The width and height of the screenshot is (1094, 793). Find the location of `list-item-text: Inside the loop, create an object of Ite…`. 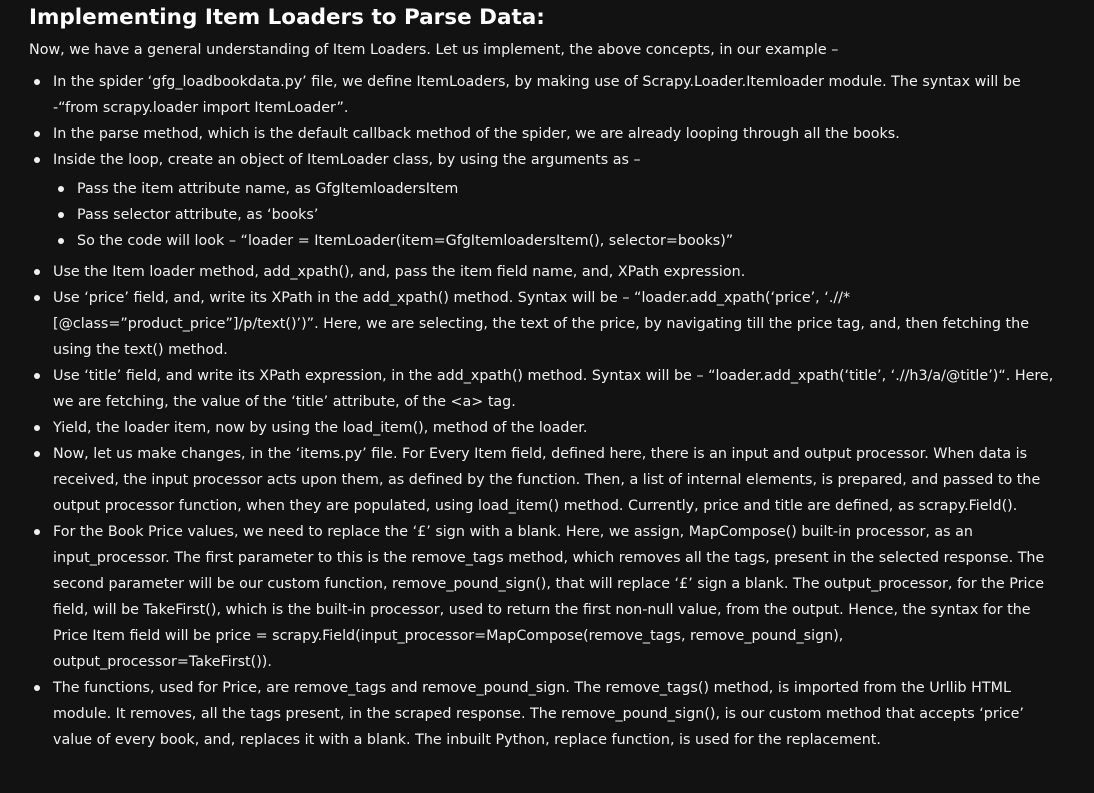

list-item-text: Inside the loop, create an object of Ite… is located at coordinates (347, 160).